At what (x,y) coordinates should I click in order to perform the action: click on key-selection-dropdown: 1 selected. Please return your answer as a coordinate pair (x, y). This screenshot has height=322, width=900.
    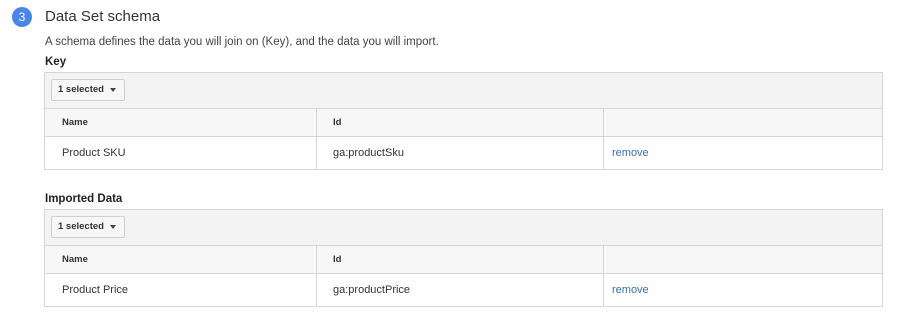
    Looking at the image, I should click on (88, 90).